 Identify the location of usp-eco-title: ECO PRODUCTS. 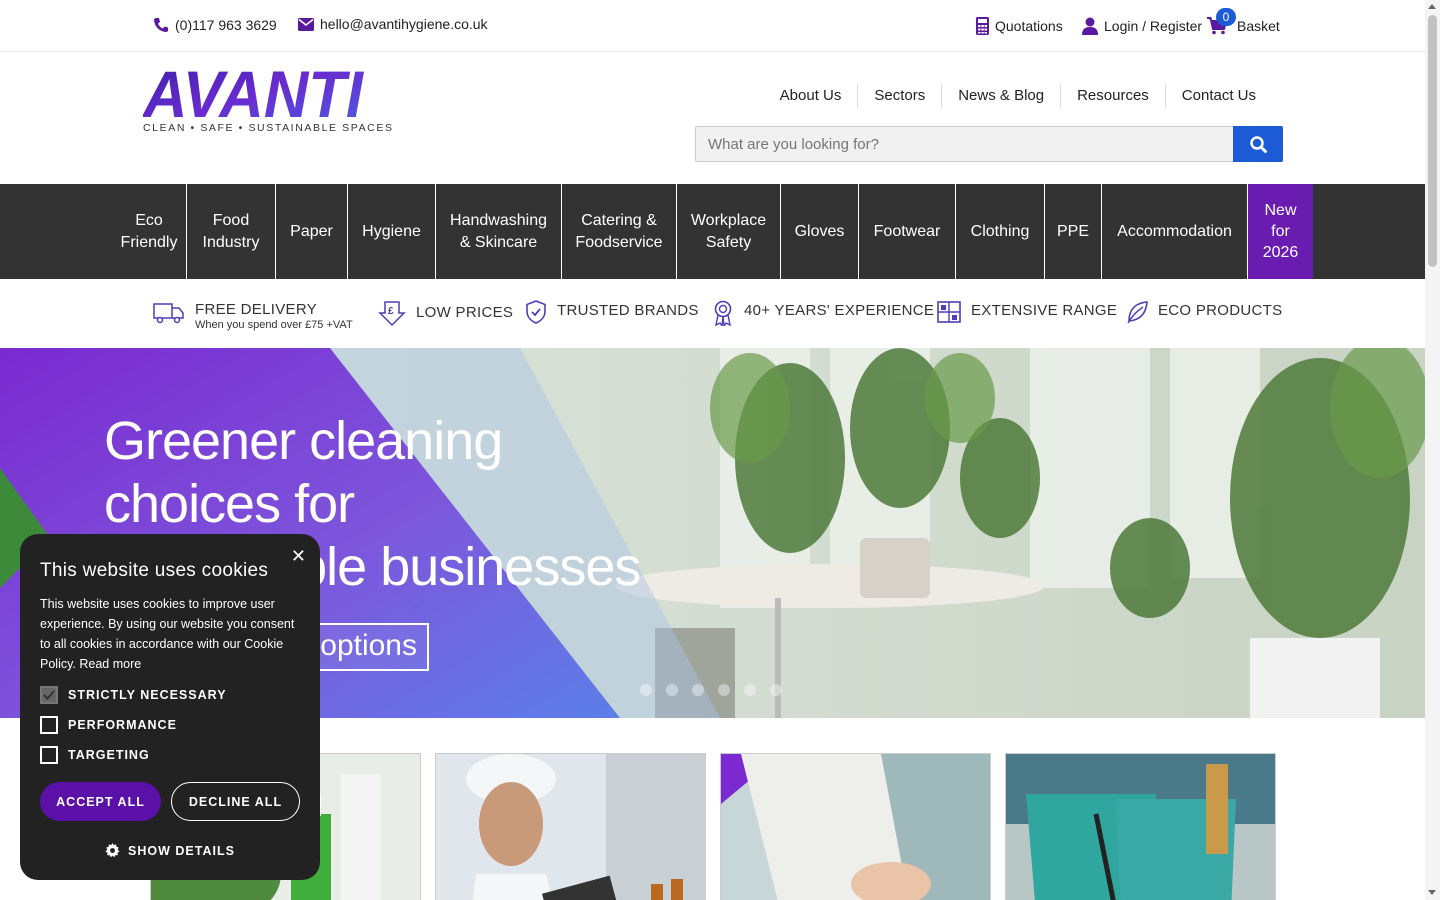
(1220, 310).